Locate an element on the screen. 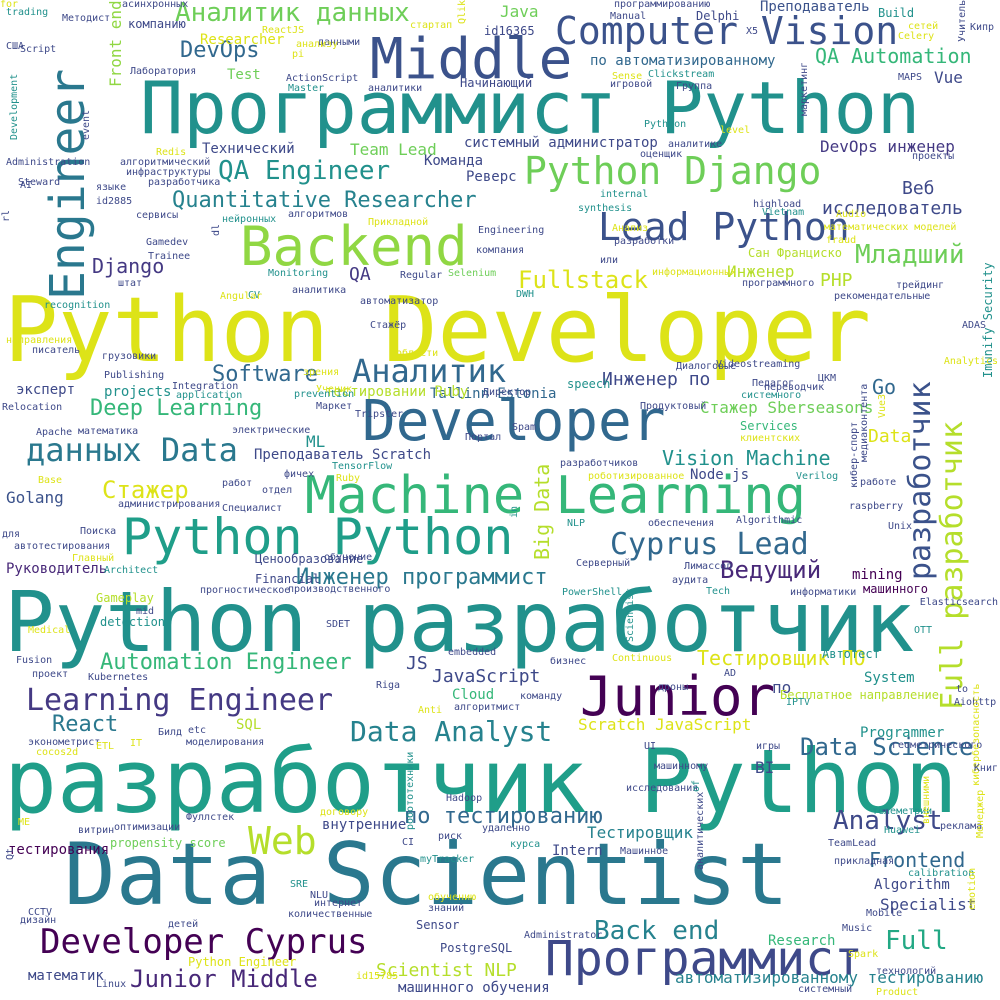 The image size is (1000, 1000). cloud-word: Linux is located at coordinates (111, 984).